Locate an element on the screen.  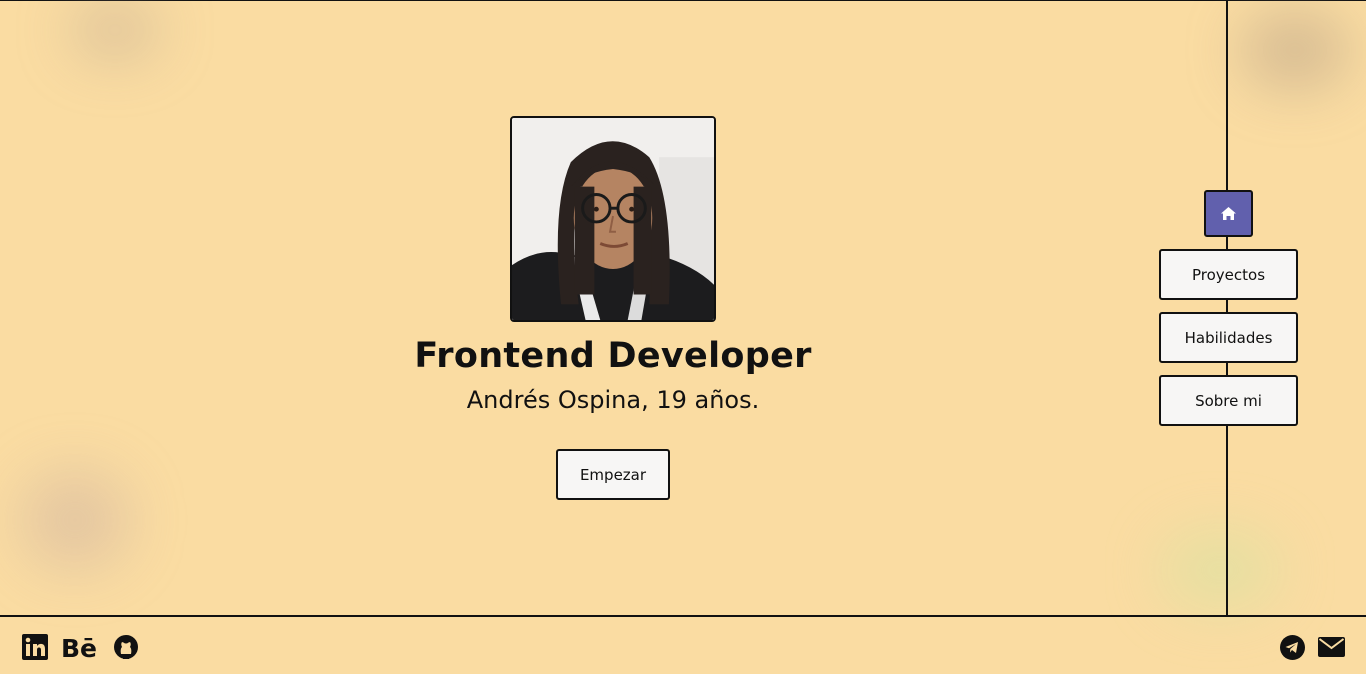
home-button is located at coordinates (1228, 213).